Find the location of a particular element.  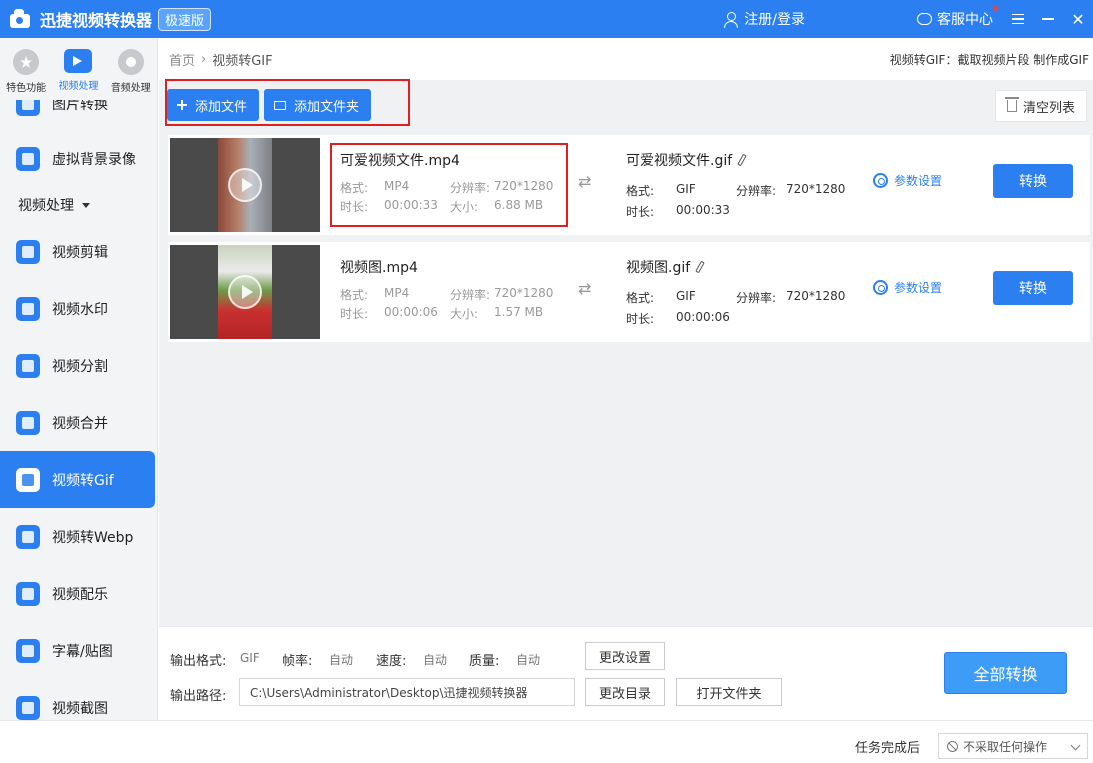

toolbar: 添加文件 添加文件夹 清空列表 is located at coordinates (626, 104).